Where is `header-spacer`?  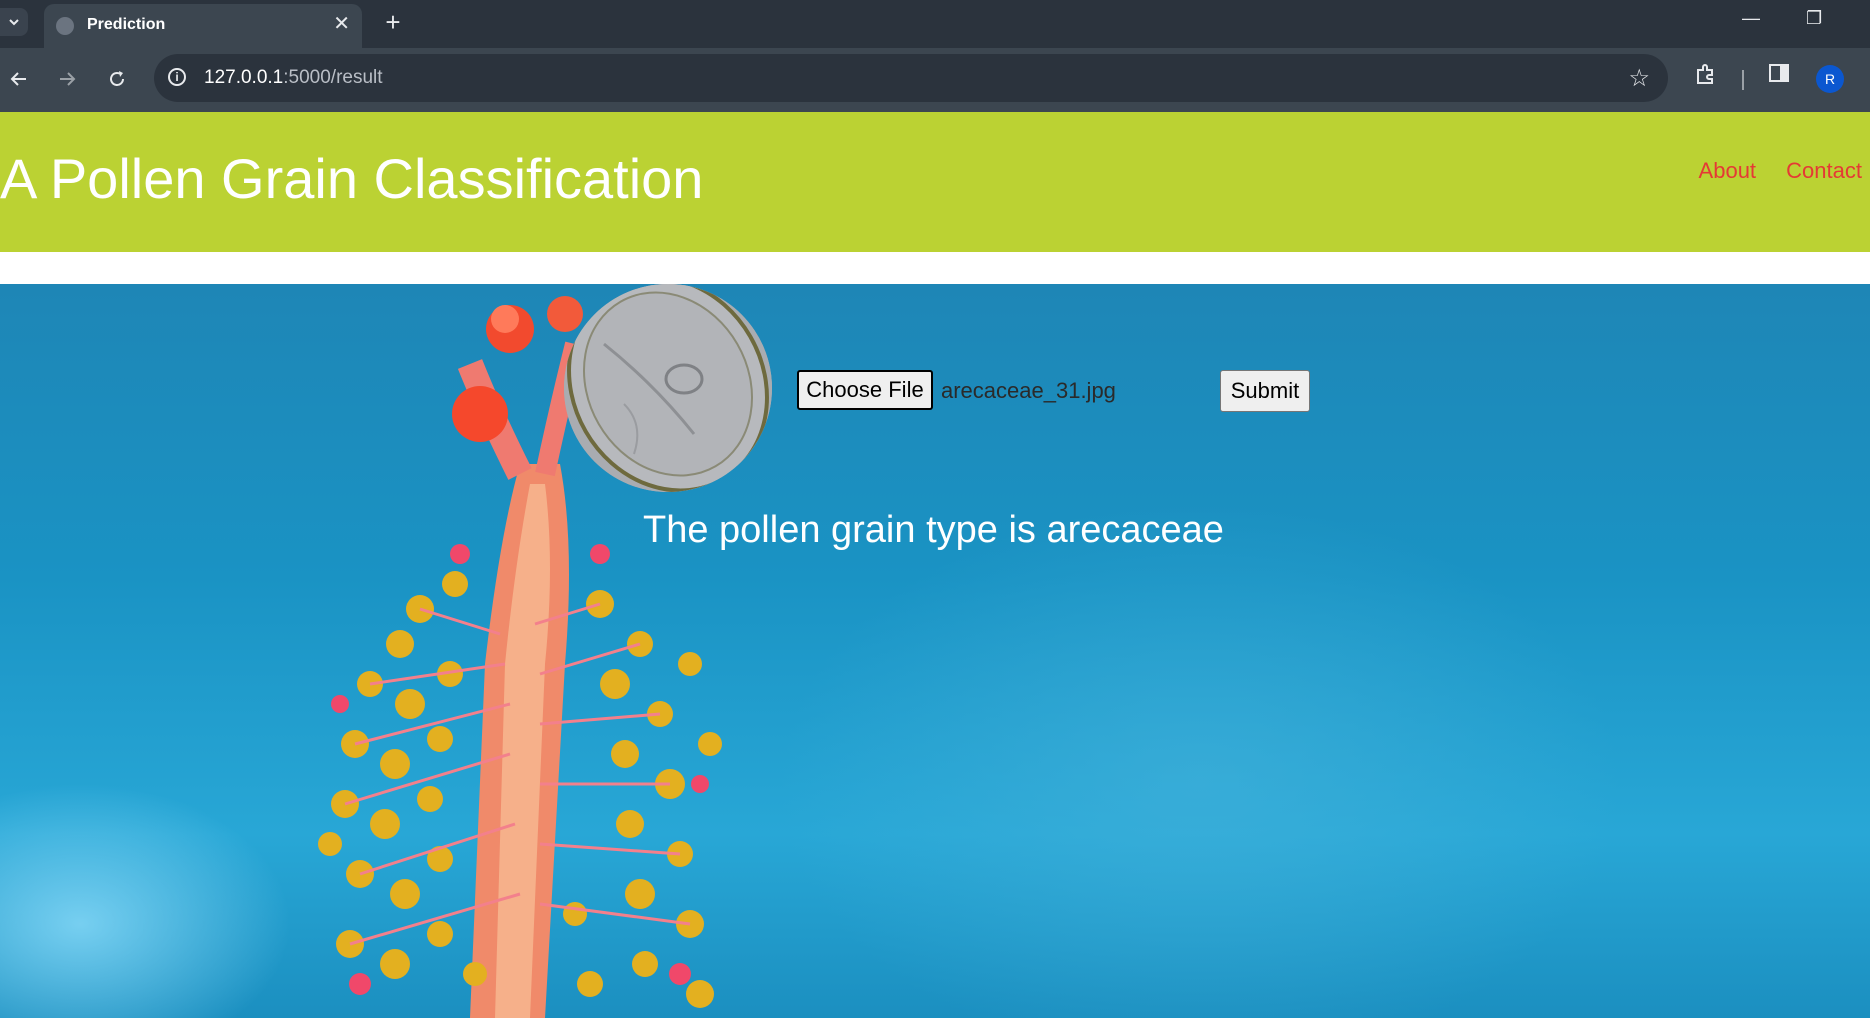
header-spacer is located at coordinates (935, 268).